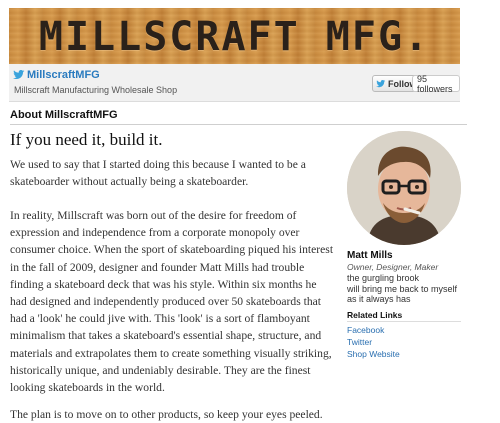 The image size is (500, 423). I want to click on quote-line: as it always has, so click(379, 299).